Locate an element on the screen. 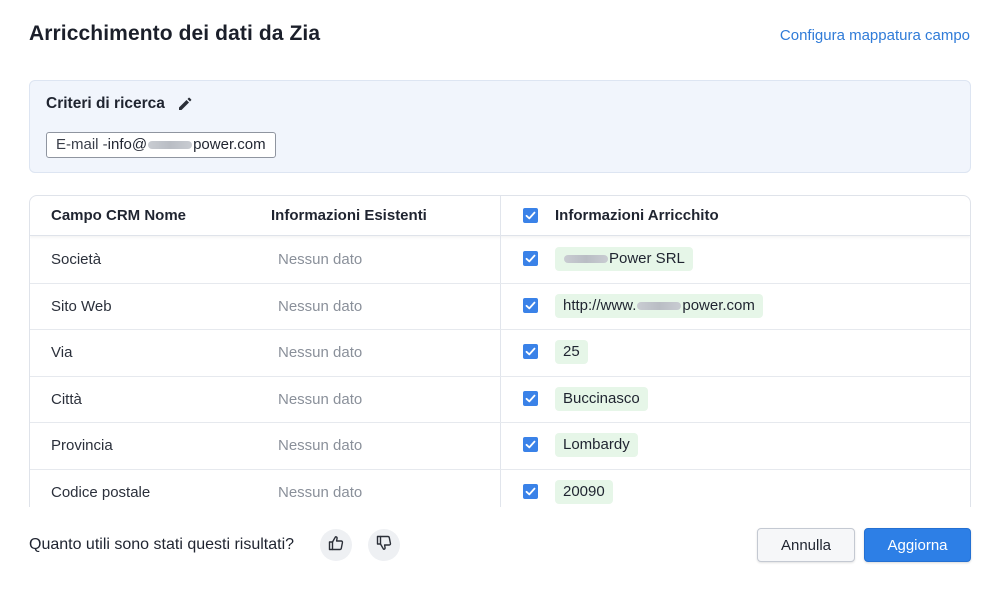 Image resolution: width=1000 pixels, height=590 pixels. table-row: Città Nessun dato Buccinasco is located at coordinates (500, 400).